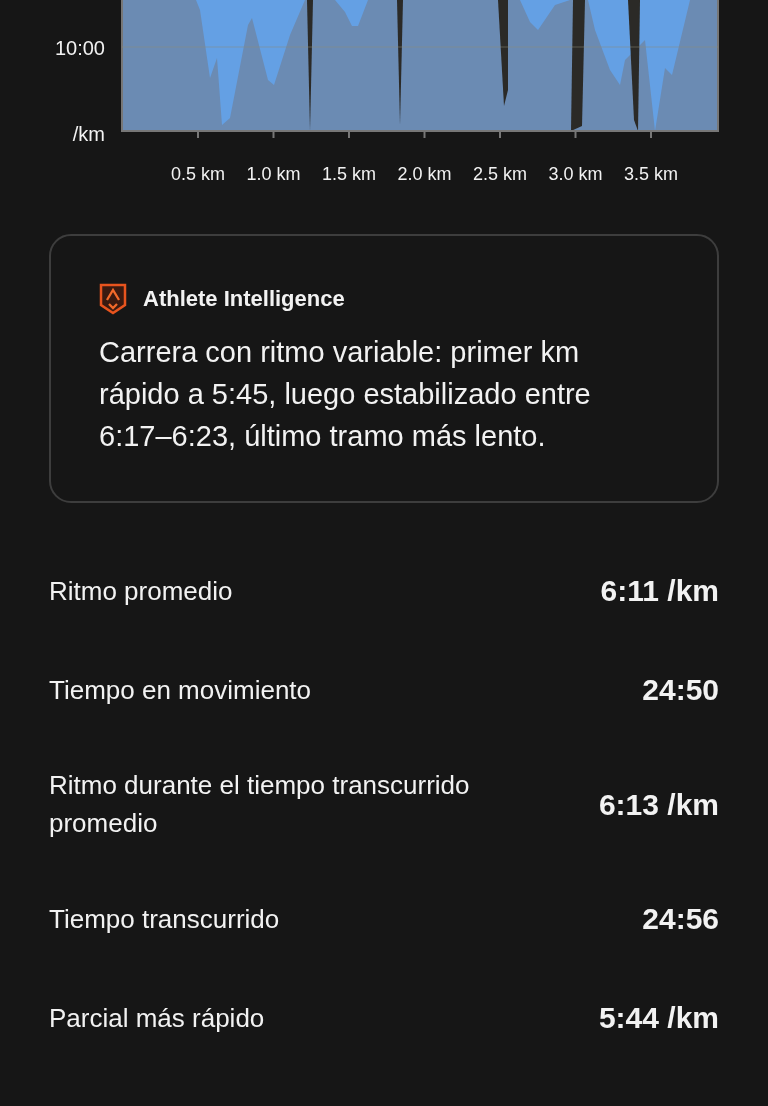 This screenshot has height=1106, width=768. I want to click on axis-label: 2.5 km, so click(500, 174).